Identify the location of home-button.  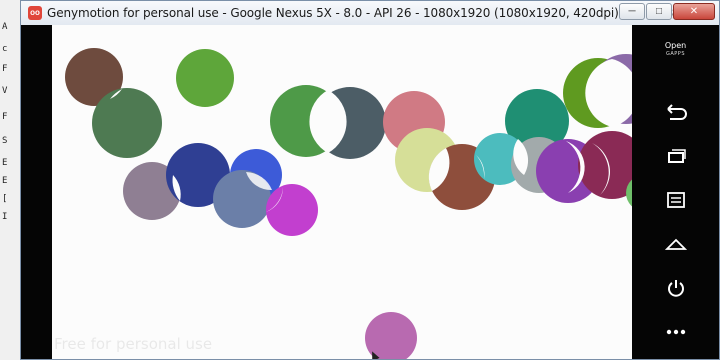
(676, 244).